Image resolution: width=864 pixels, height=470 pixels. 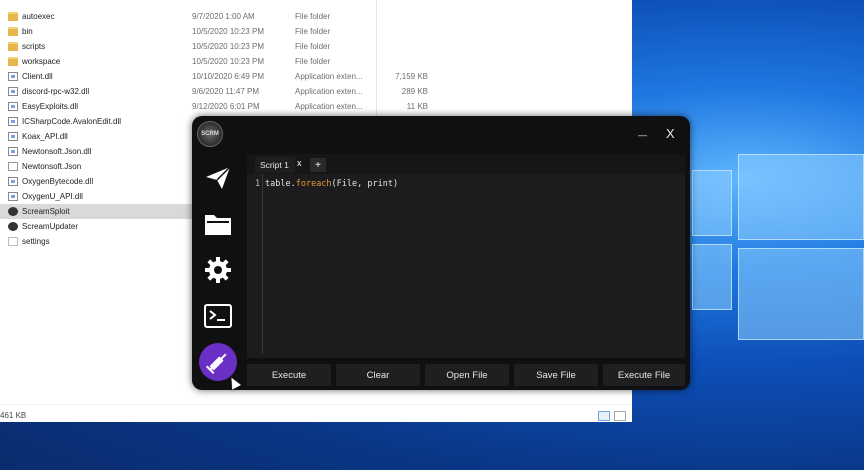 What do you see at coordinates (414, 91) in the screenshot?
I see `file-size: 289 KB` at bounding box center [414, 91].